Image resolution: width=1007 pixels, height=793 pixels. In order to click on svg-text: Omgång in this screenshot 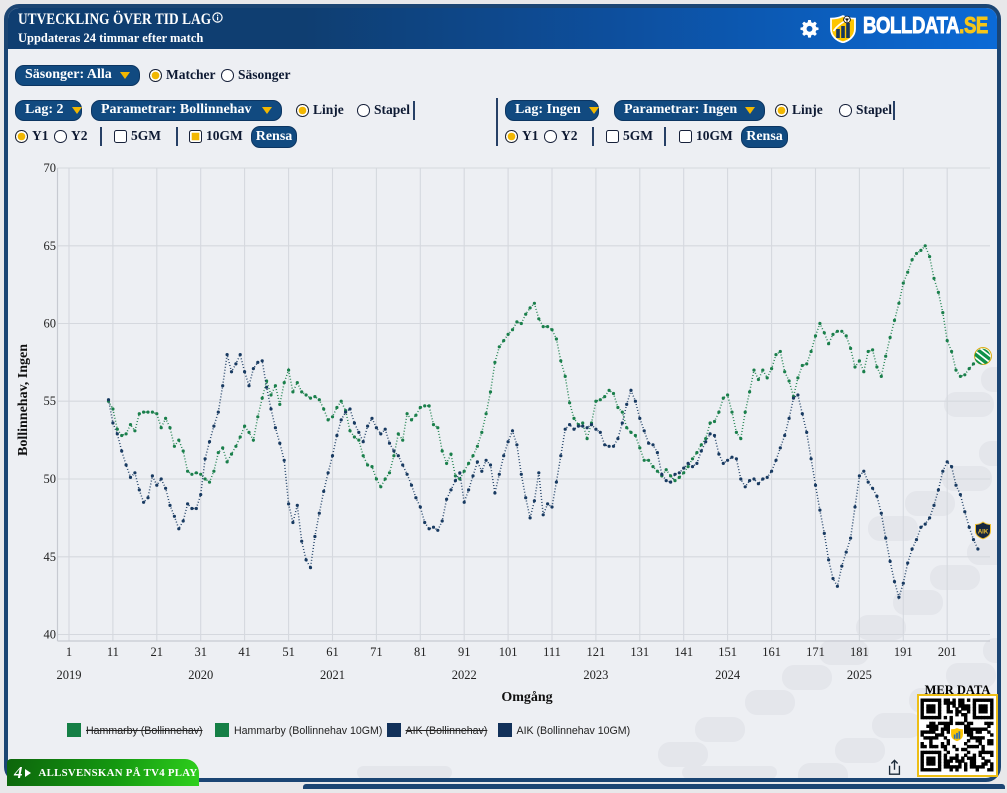, I will do `click(526, 697)`.